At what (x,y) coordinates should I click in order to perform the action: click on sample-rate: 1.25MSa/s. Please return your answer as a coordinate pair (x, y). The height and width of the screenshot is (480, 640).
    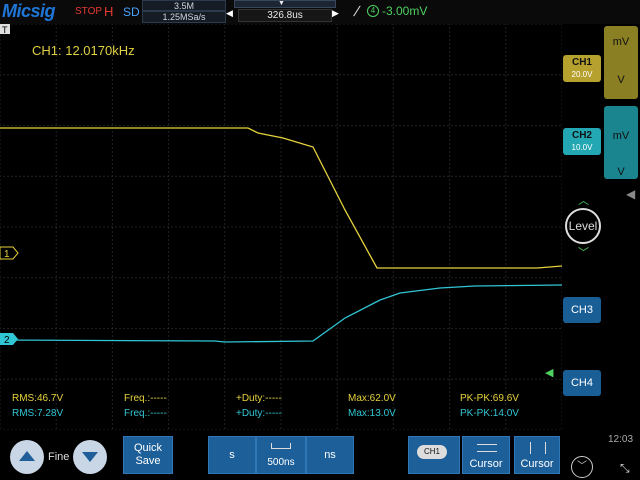
    Looking at the image, I should click on (184, 17).